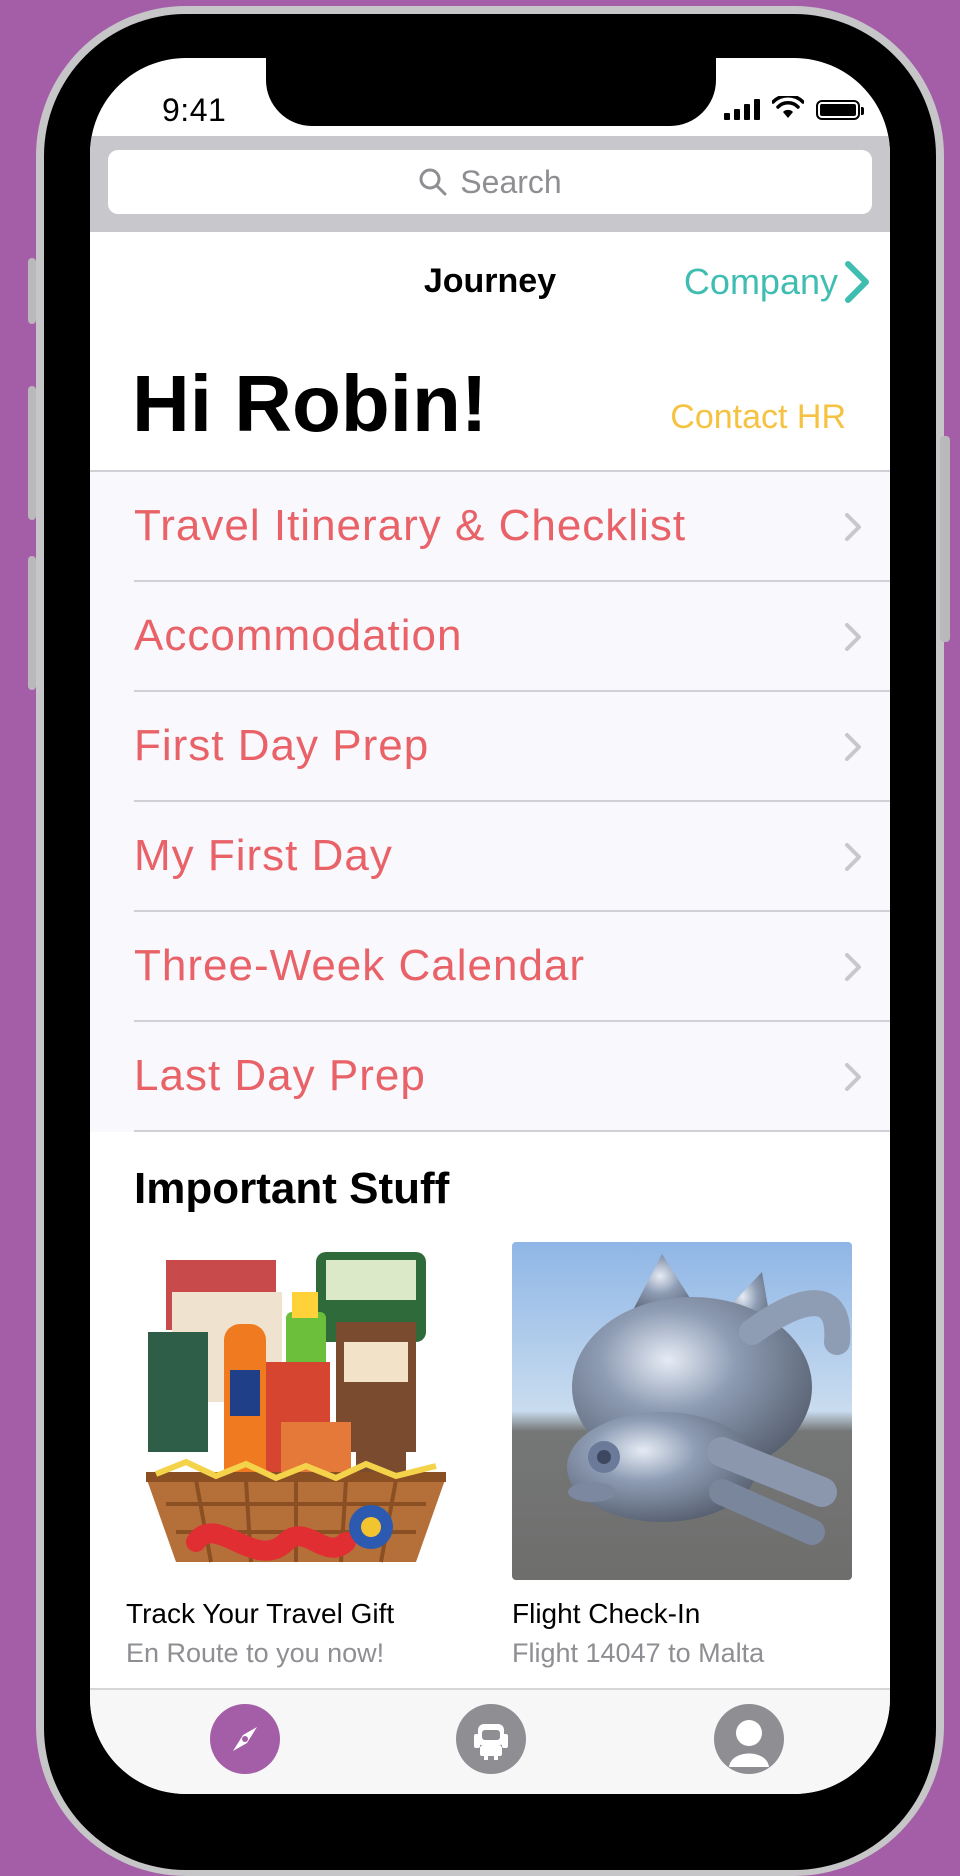 The width and height of the screenshot is (960, 1876). Describe the element at coordinates (682, 1411) in the screenshot. I see `chrome-cat-render-image` at that location.